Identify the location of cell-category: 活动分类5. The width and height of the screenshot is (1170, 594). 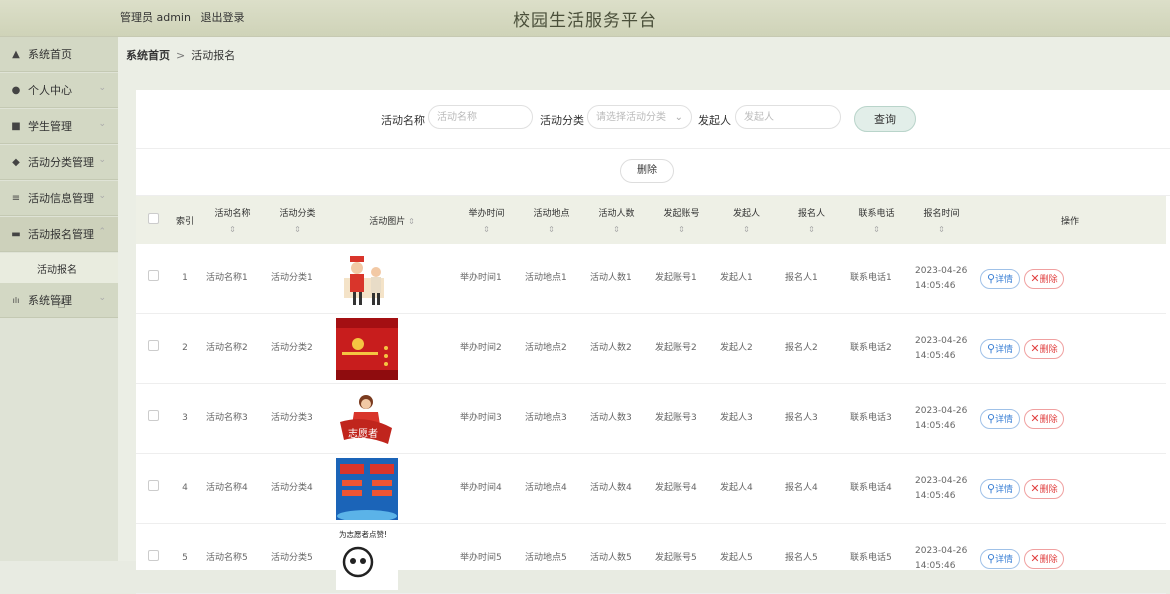
(297, 558).